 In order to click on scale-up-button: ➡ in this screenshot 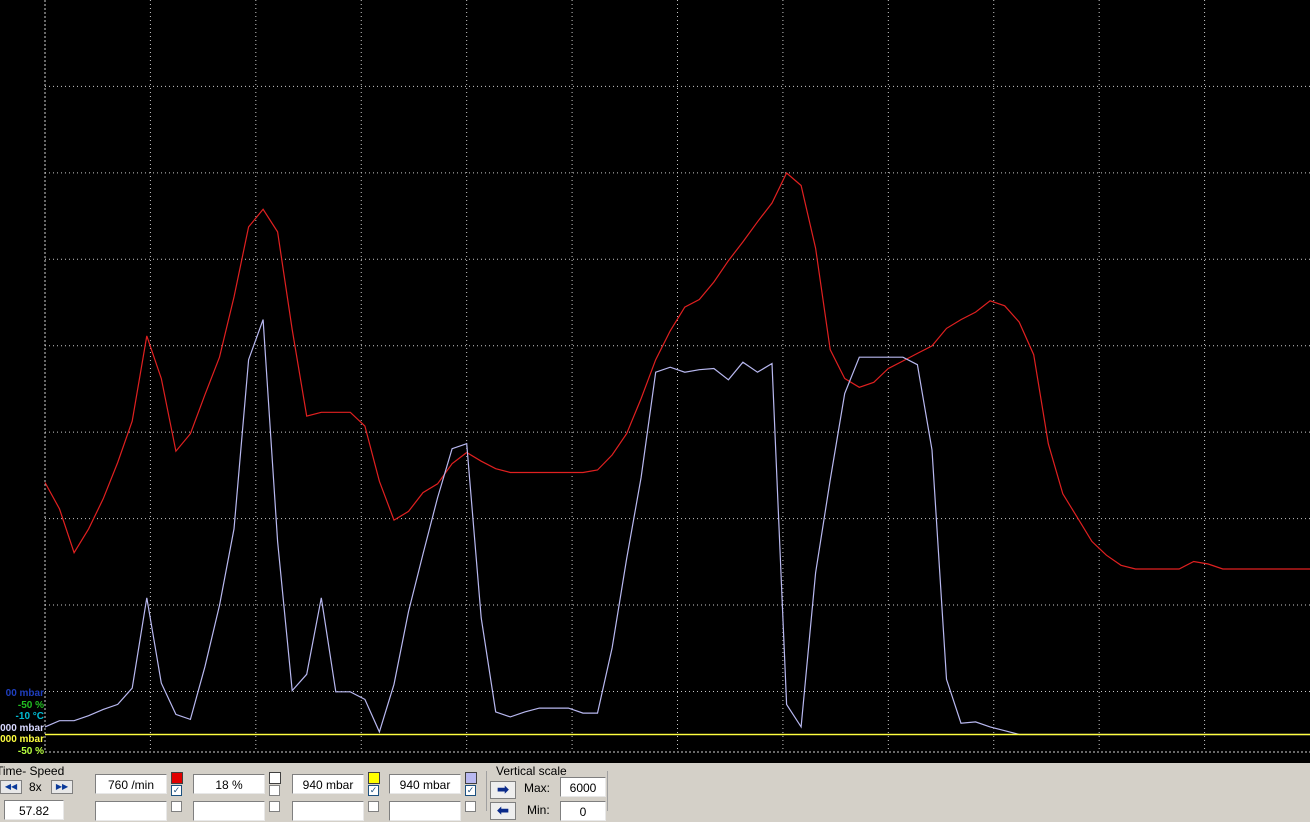, I will do `click(503, 790)`.